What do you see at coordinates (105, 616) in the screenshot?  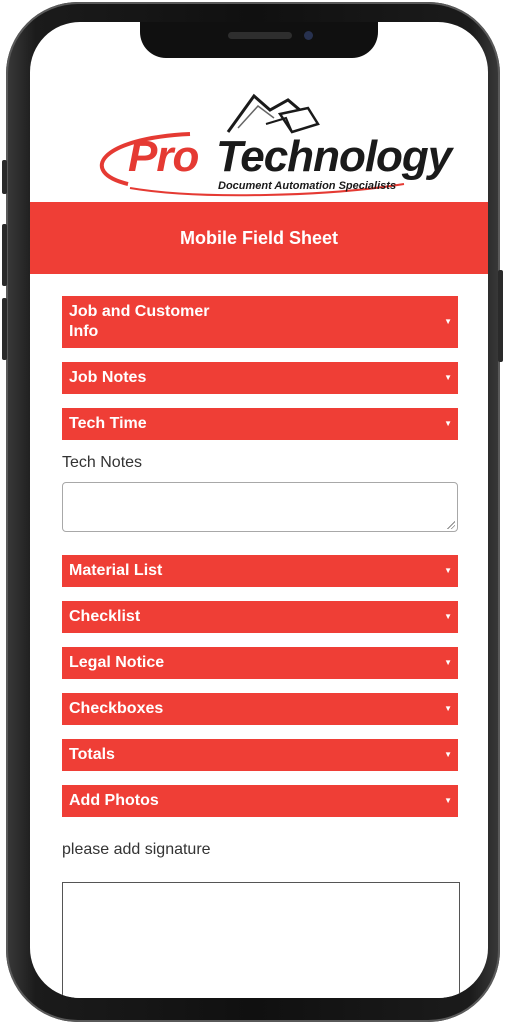 I see `section-label: Checklist` at bounding box center [105, 616].